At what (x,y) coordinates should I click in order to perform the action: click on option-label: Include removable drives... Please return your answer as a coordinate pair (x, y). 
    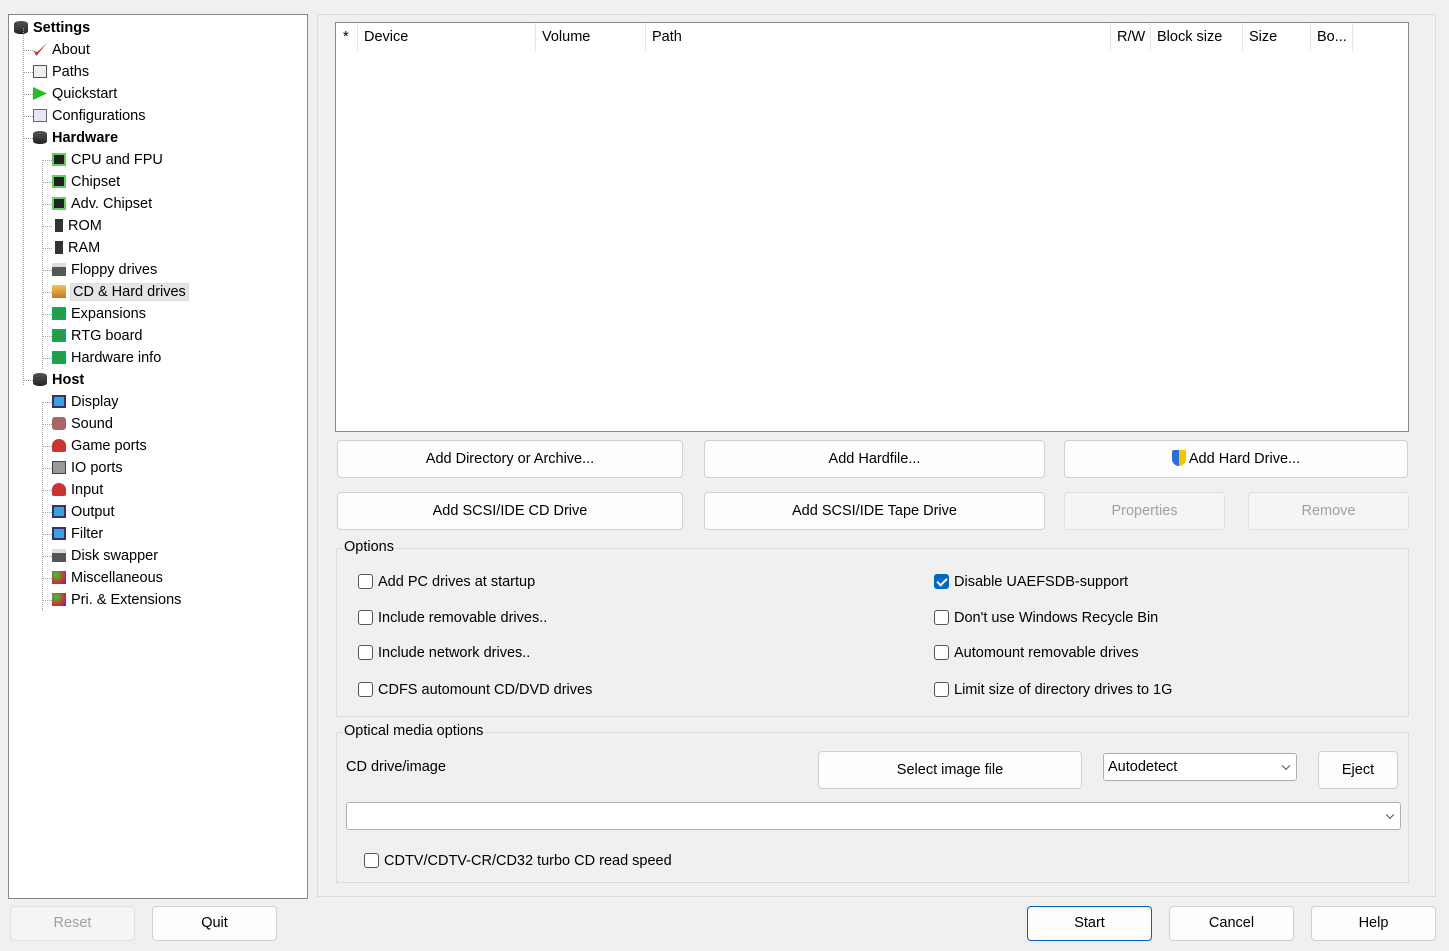
    Looking at the image, I should click on (463, 618).